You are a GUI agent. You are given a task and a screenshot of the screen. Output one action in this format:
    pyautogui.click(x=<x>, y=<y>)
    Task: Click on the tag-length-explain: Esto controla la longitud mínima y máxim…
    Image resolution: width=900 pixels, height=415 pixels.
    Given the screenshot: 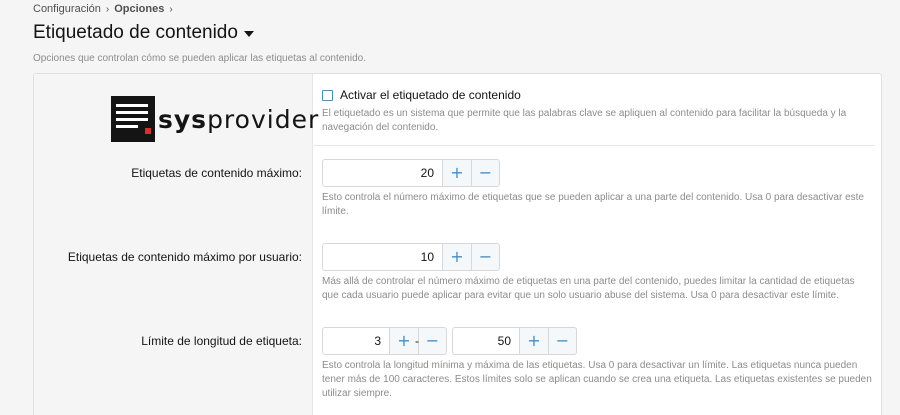 What is the action you would take?
    pyautogui.click(x=597, y=379)
    